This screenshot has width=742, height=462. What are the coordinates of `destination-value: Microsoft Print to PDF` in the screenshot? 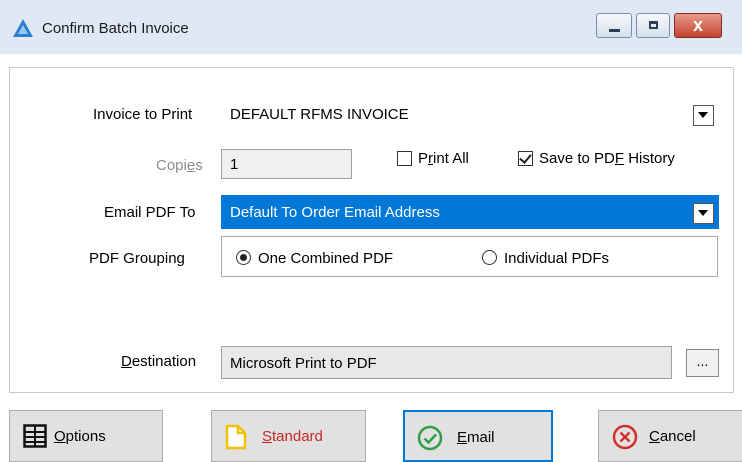 It's located at (303, 363).